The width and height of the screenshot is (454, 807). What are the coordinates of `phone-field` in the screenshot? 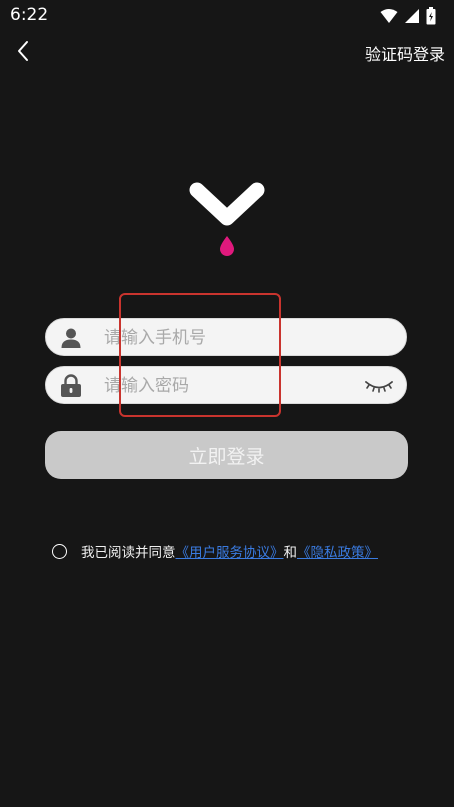 It's located at (226, 337).